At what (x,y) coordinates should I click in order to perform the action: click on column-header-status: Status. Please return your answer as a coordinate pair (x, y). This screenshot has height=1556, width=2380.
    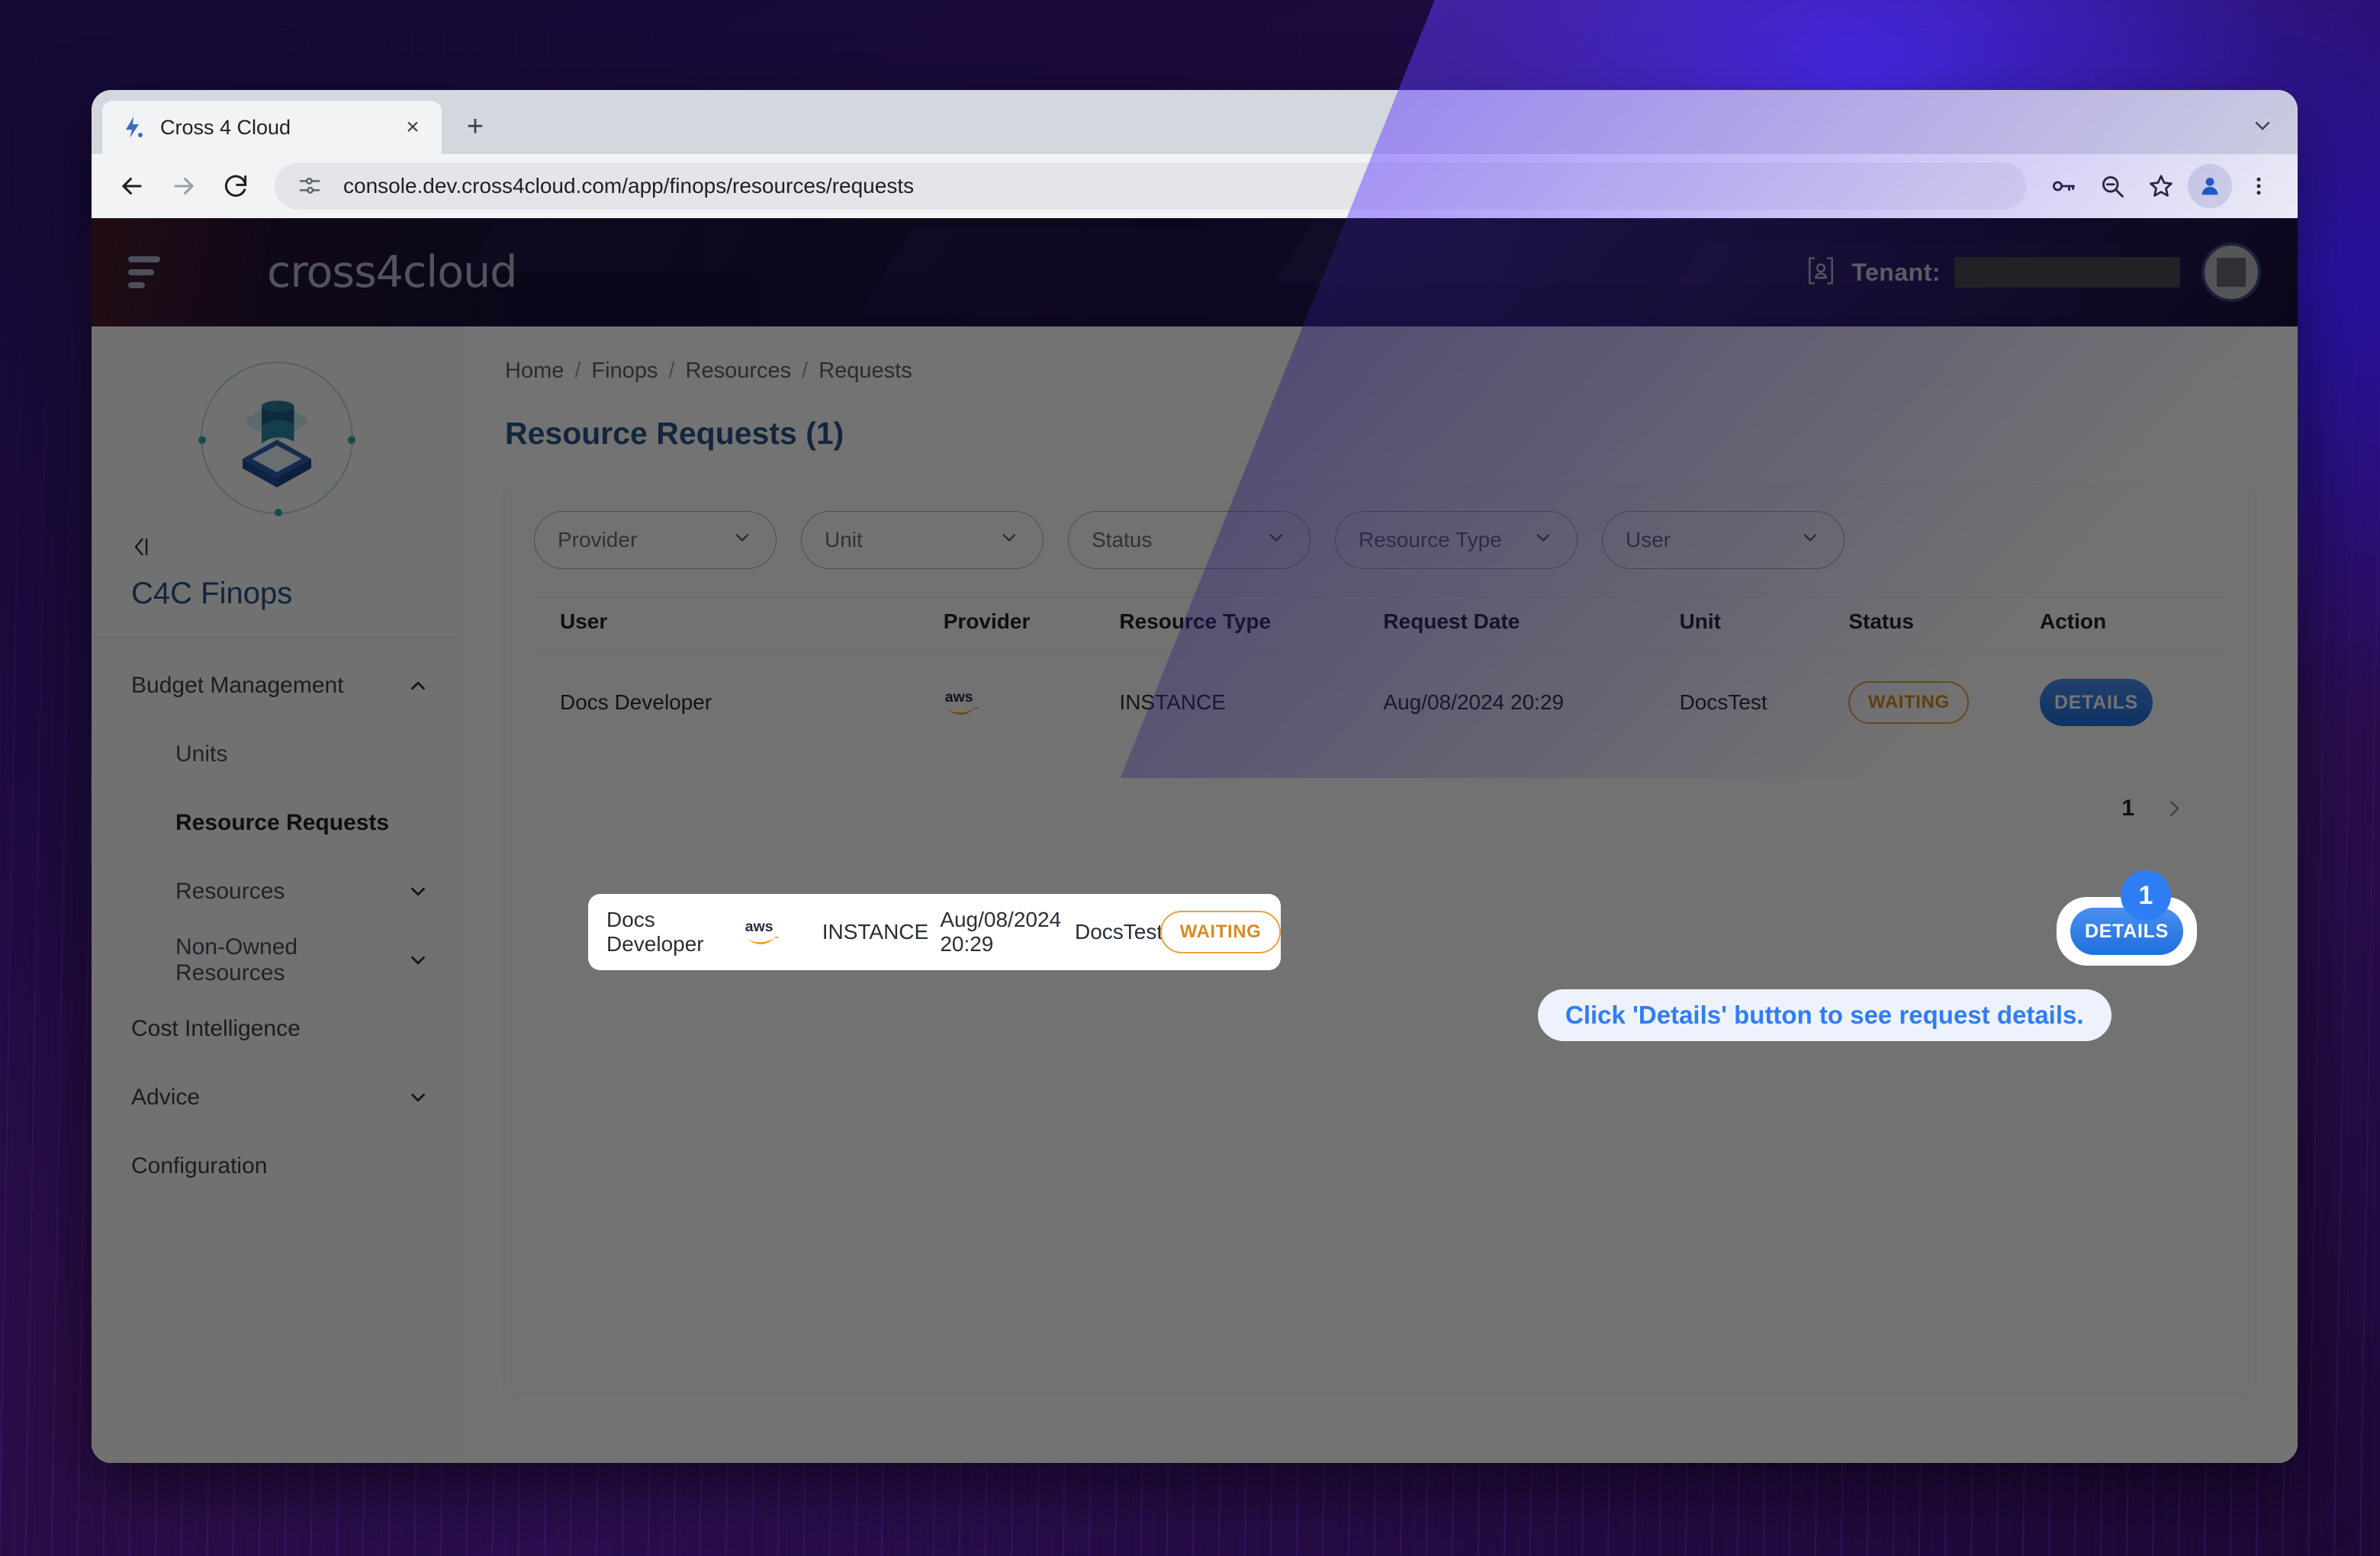
    Looking at the image, I should click on (1944, 622).